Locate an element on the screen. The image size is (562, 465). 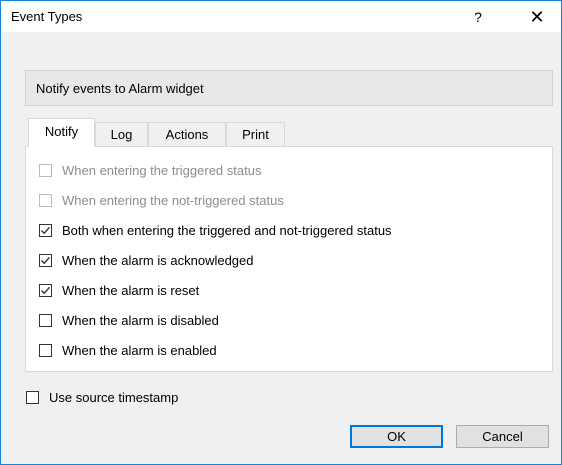
ok-button-label: OK is located at coordinates (396, 436).